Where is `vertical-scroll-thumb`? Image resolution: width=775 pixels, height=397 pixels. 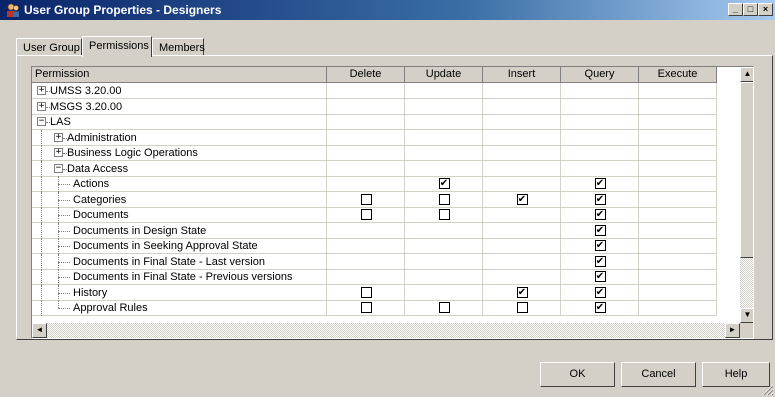 vertical-scroll-thumb is located at coordinates (746, 170).